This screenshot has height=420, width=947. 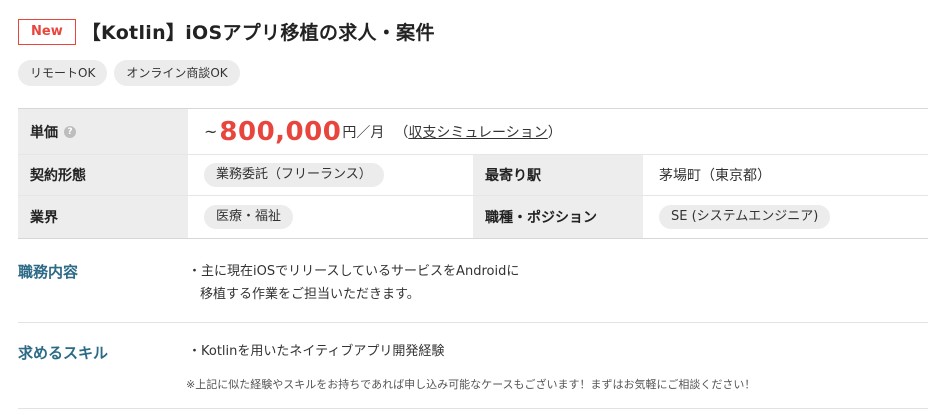 I want to click on job-header: New 【Kotlin】iOSアプリ移植の求人・案件, so click(x=226, y=31).